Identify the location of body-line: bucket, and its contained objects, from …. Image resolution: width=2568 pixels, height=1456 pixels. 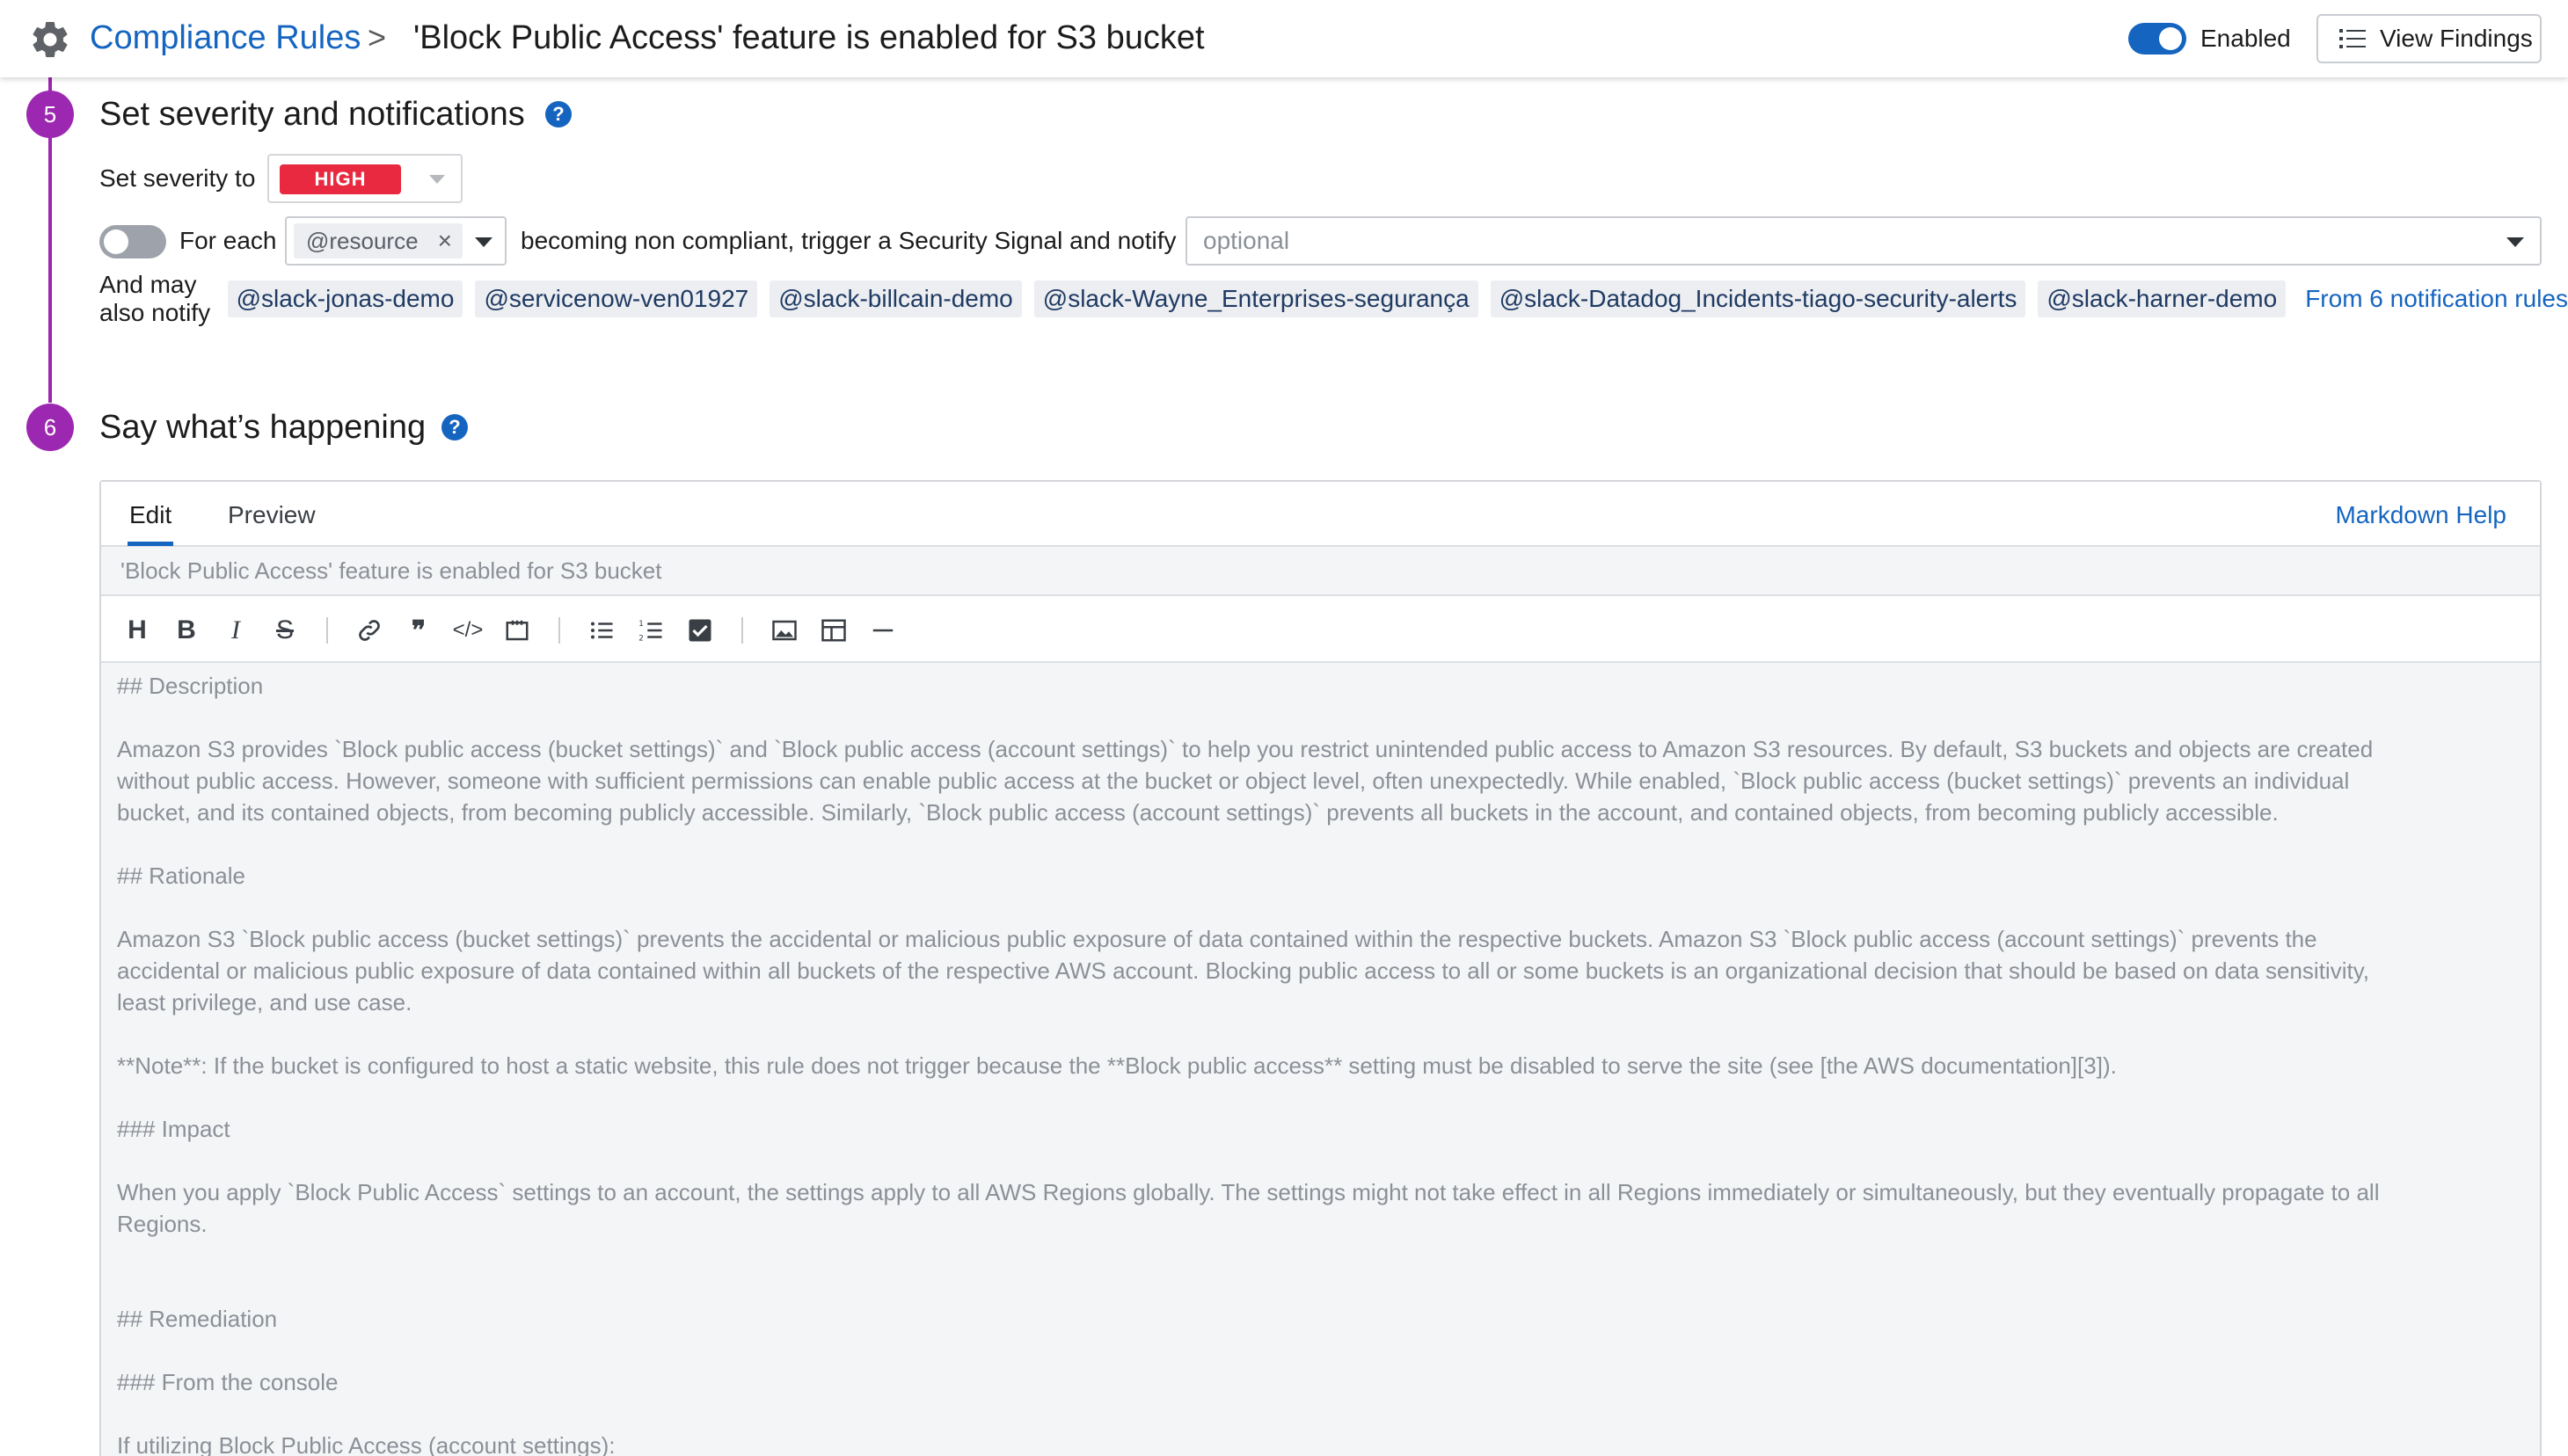
(1198, 812).